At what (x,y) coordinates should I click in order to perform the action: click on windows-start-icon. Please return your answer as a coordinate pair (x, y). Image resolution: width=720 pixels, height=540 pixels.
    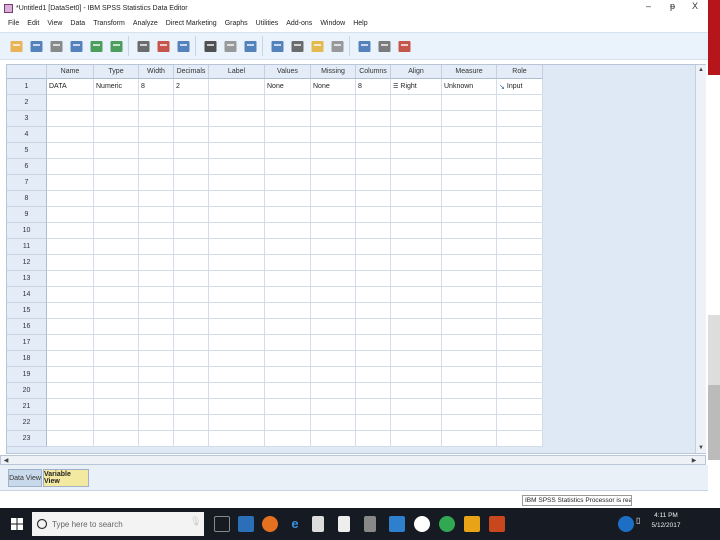
    Looking at the image, I should click on (17, 524).